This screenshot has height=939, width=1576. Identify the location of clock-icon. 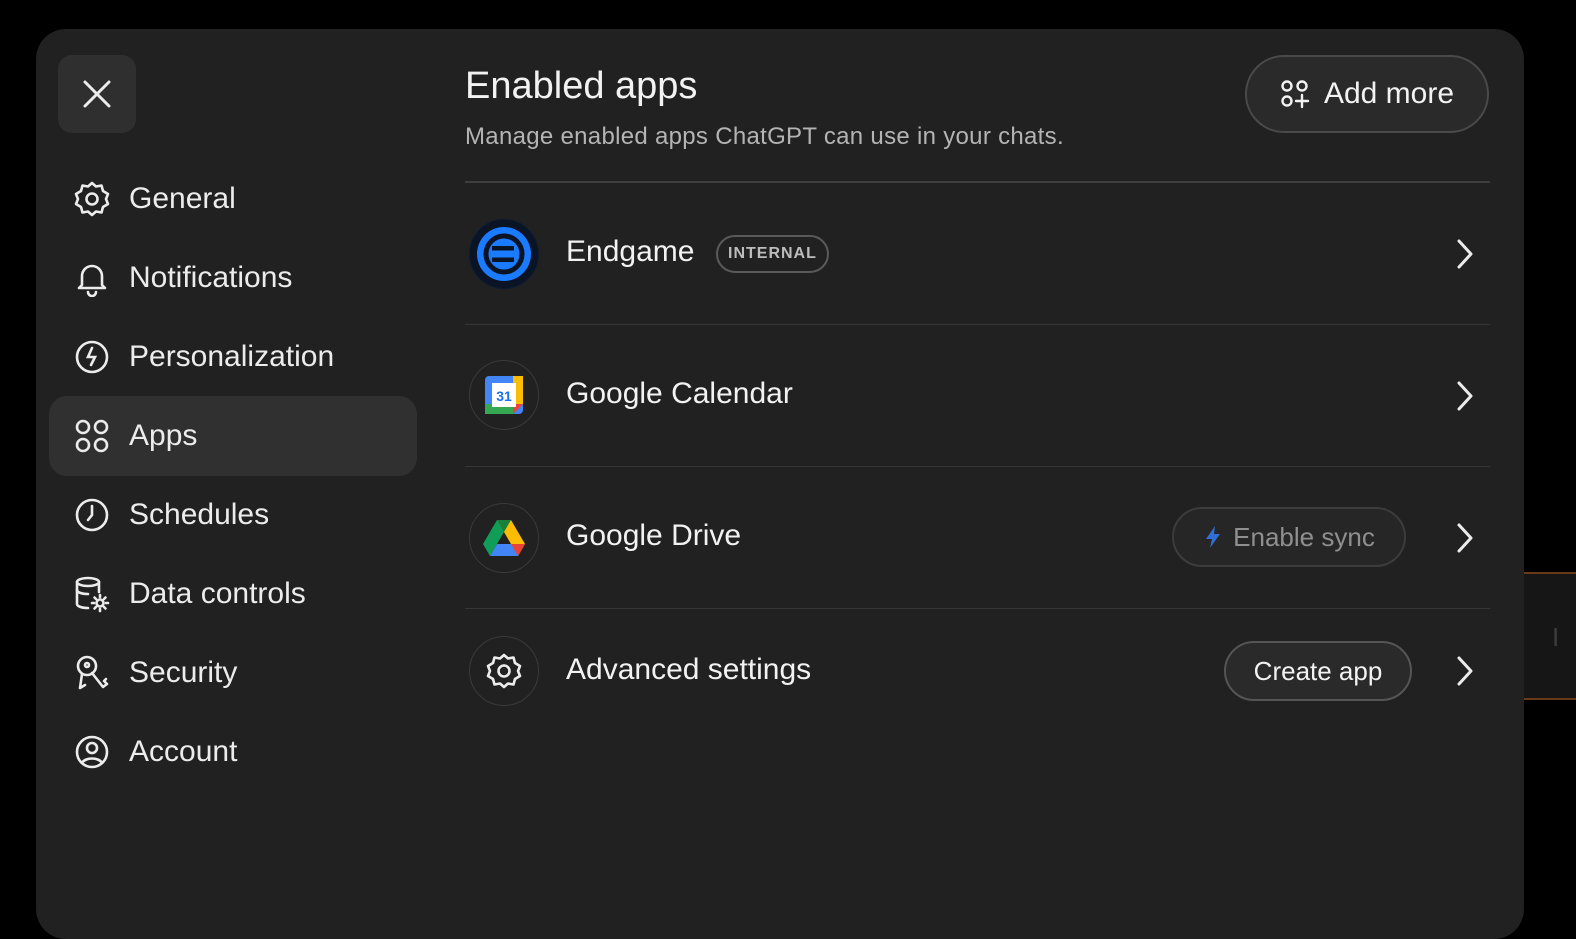
(92, 515).